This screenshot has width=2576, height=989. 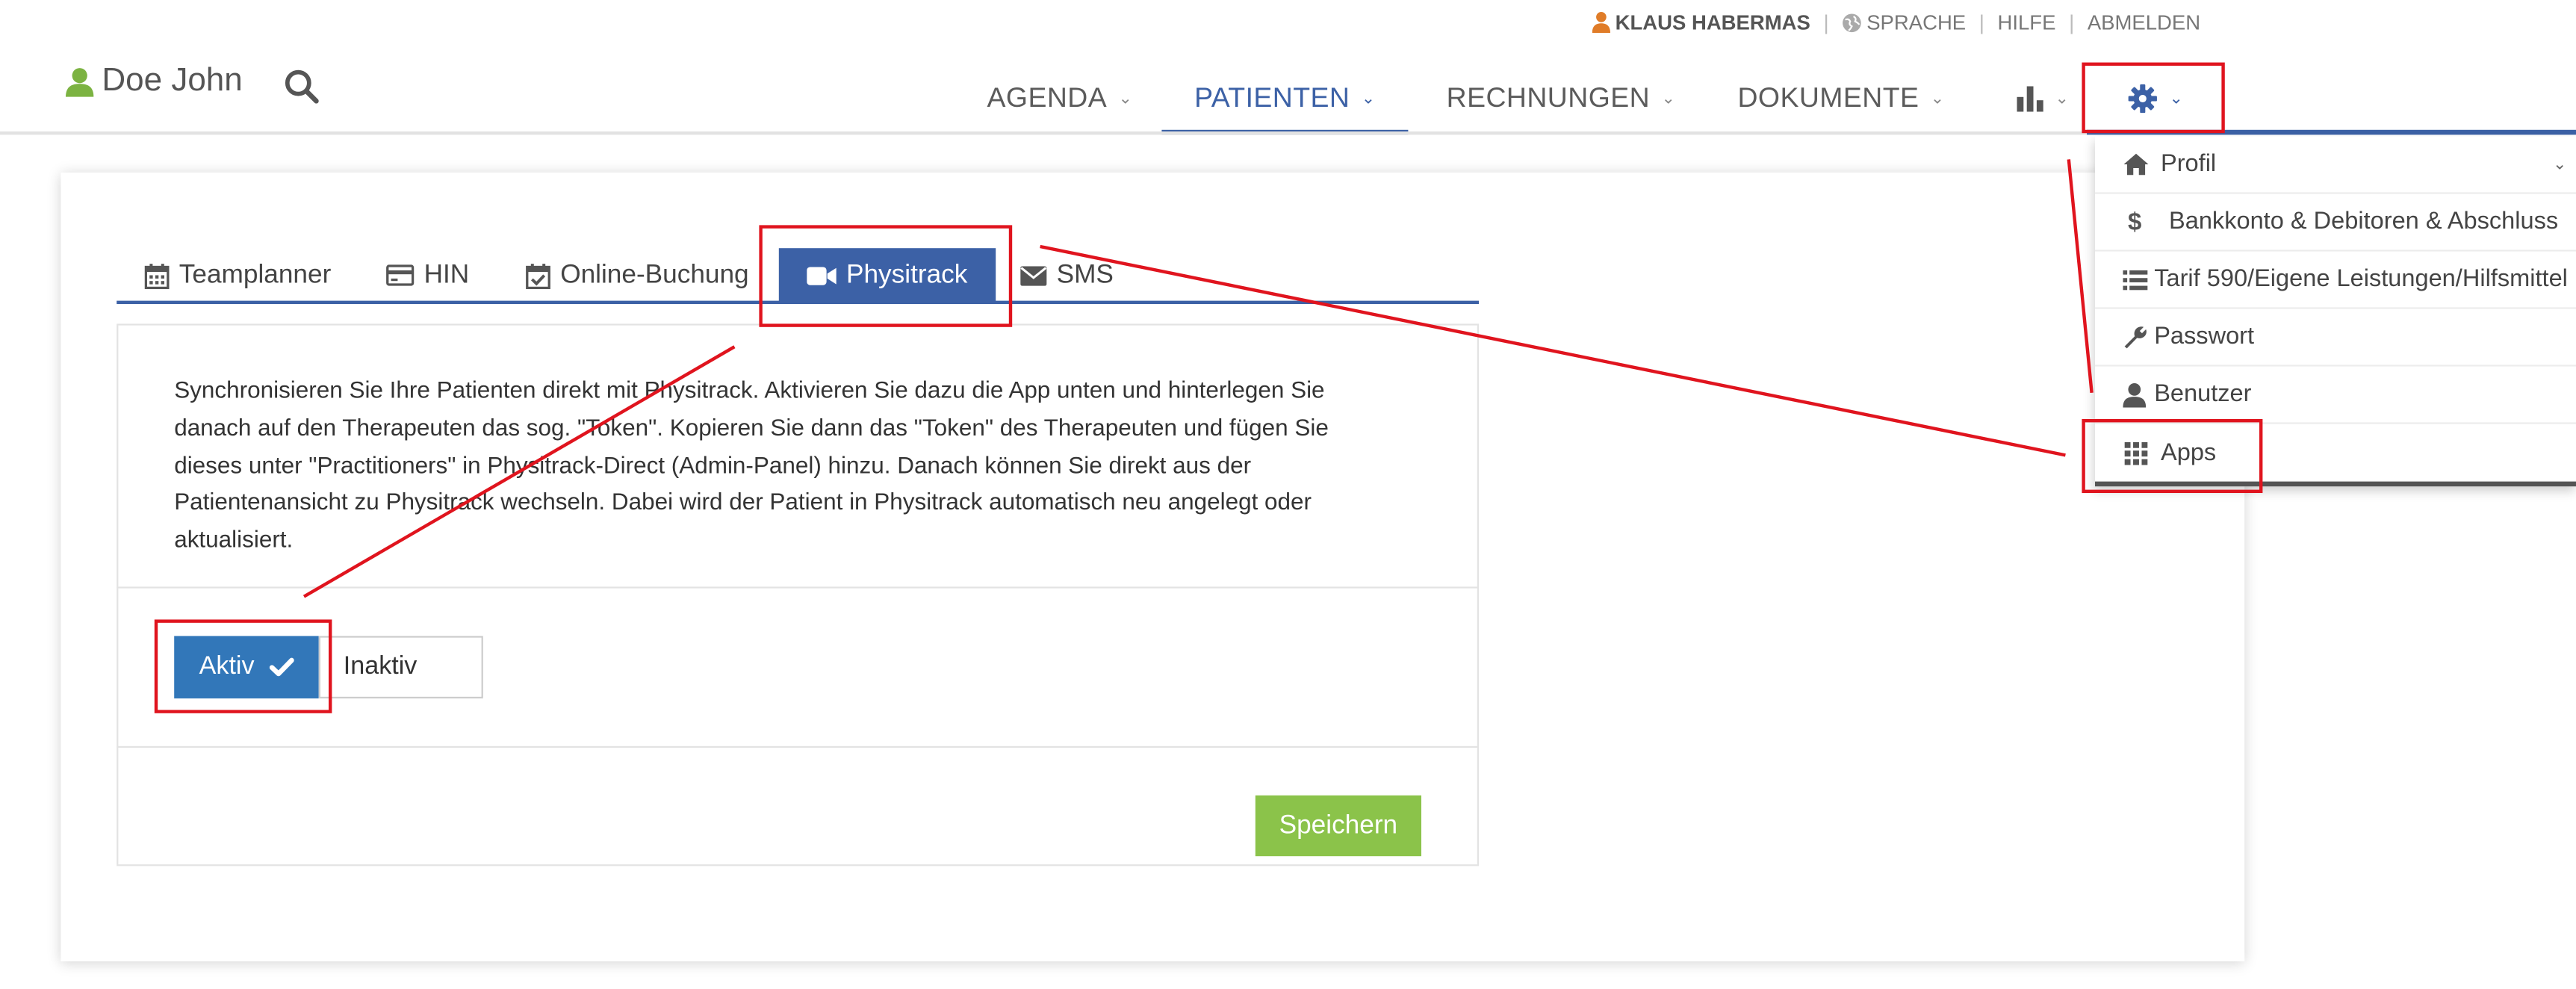 I want to click on user-name: KLAUS HABERMAS, so click(x=1713, y=23).